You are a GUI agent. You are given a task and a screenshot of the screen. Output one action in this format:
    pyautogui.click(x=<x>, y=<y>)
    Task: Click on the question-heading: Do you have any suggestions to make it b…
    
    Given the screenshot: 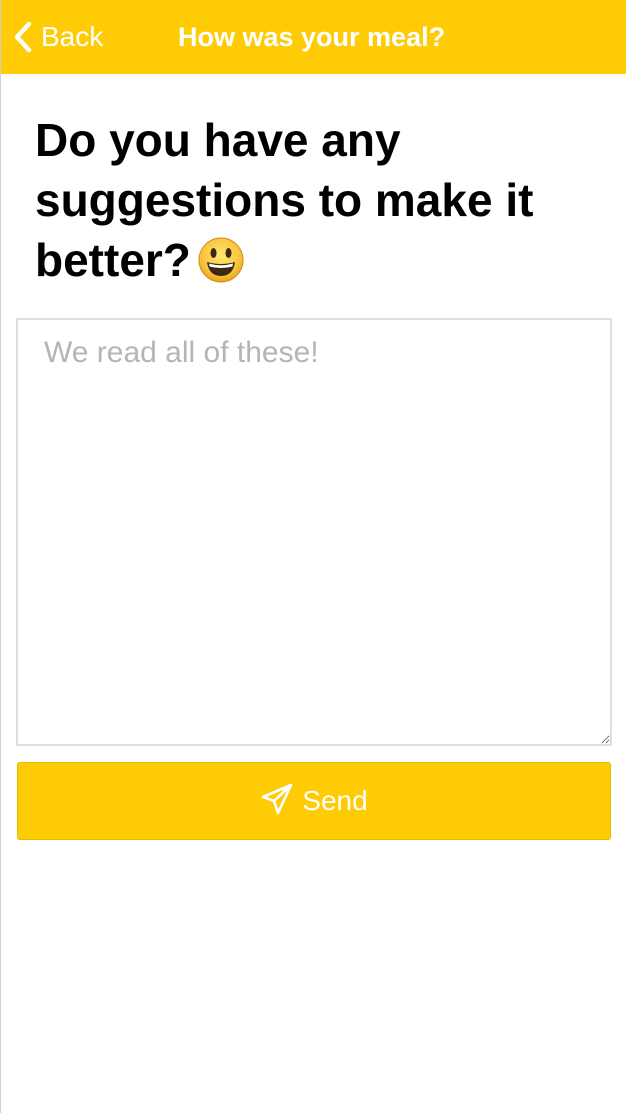 What is the action you would take?
    pyautogui.click(x=315, y=200)
    